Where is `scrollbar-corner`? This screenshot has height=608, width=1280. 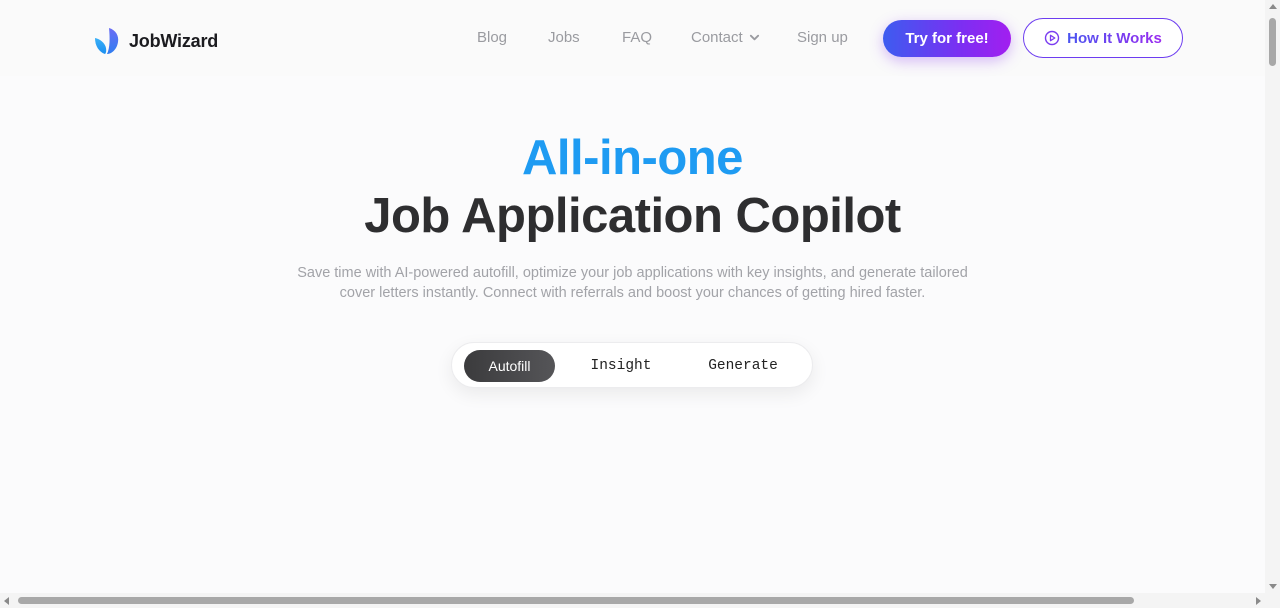 scrollbar-corner is located at coordinates (1272, 600).